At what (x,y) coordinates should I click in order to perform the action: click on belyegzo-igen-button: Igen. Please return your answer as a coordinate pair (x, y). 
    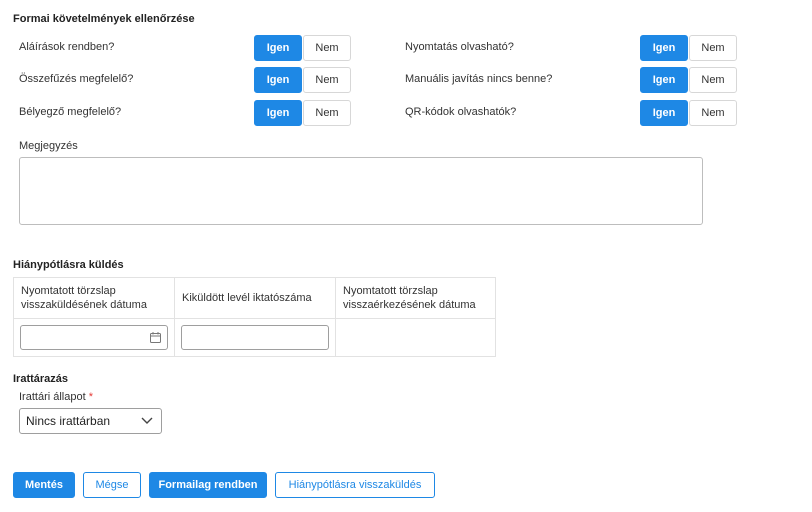
    Looking at the image, I should click on (278, 113).